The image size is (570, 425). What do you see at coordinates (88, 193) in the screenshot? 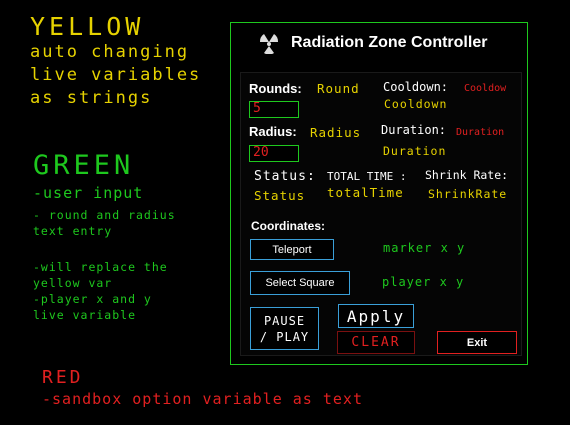
I see `legend-green-line: -user input` at bounding box center [88, 193].